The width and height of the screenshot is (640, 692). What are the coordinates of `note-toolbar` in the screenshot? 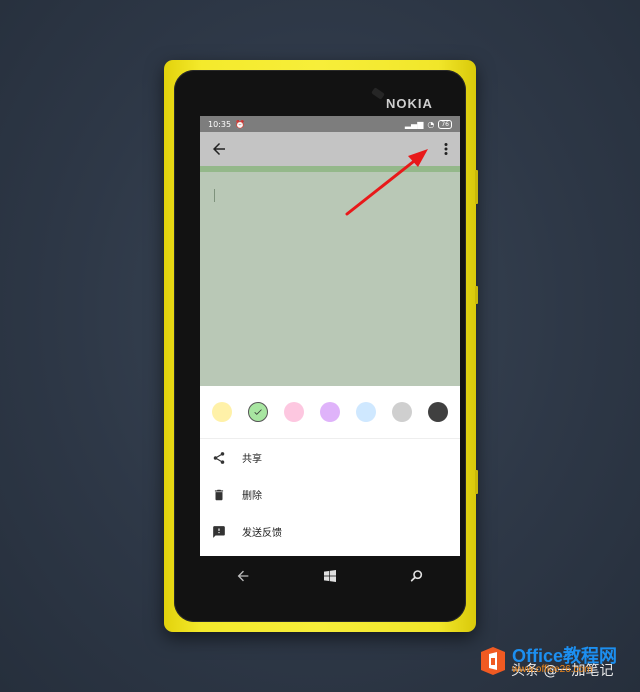 It's located at (330, 149).